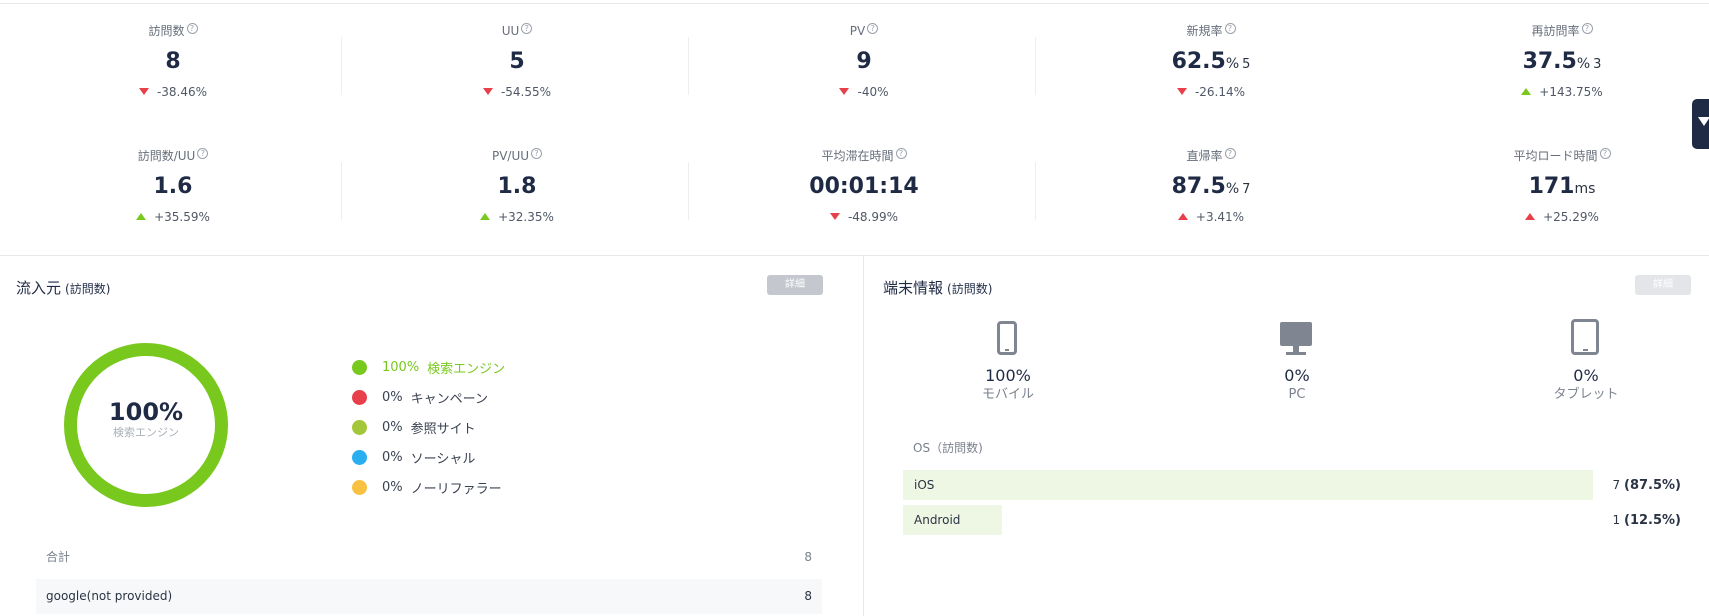 Image resolution: width=1709 pixels, height=616 pixels. I want to click on metric-value: 8, so click(173, 61).